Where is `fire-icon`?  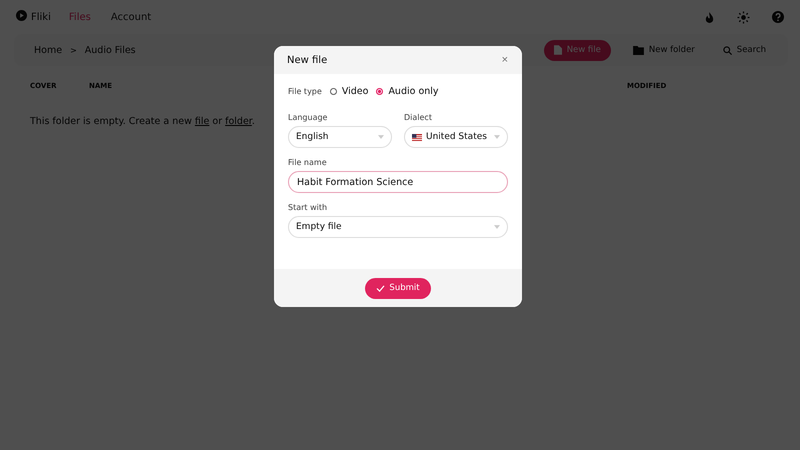 fire-icon is located at coordinates (709, 17).